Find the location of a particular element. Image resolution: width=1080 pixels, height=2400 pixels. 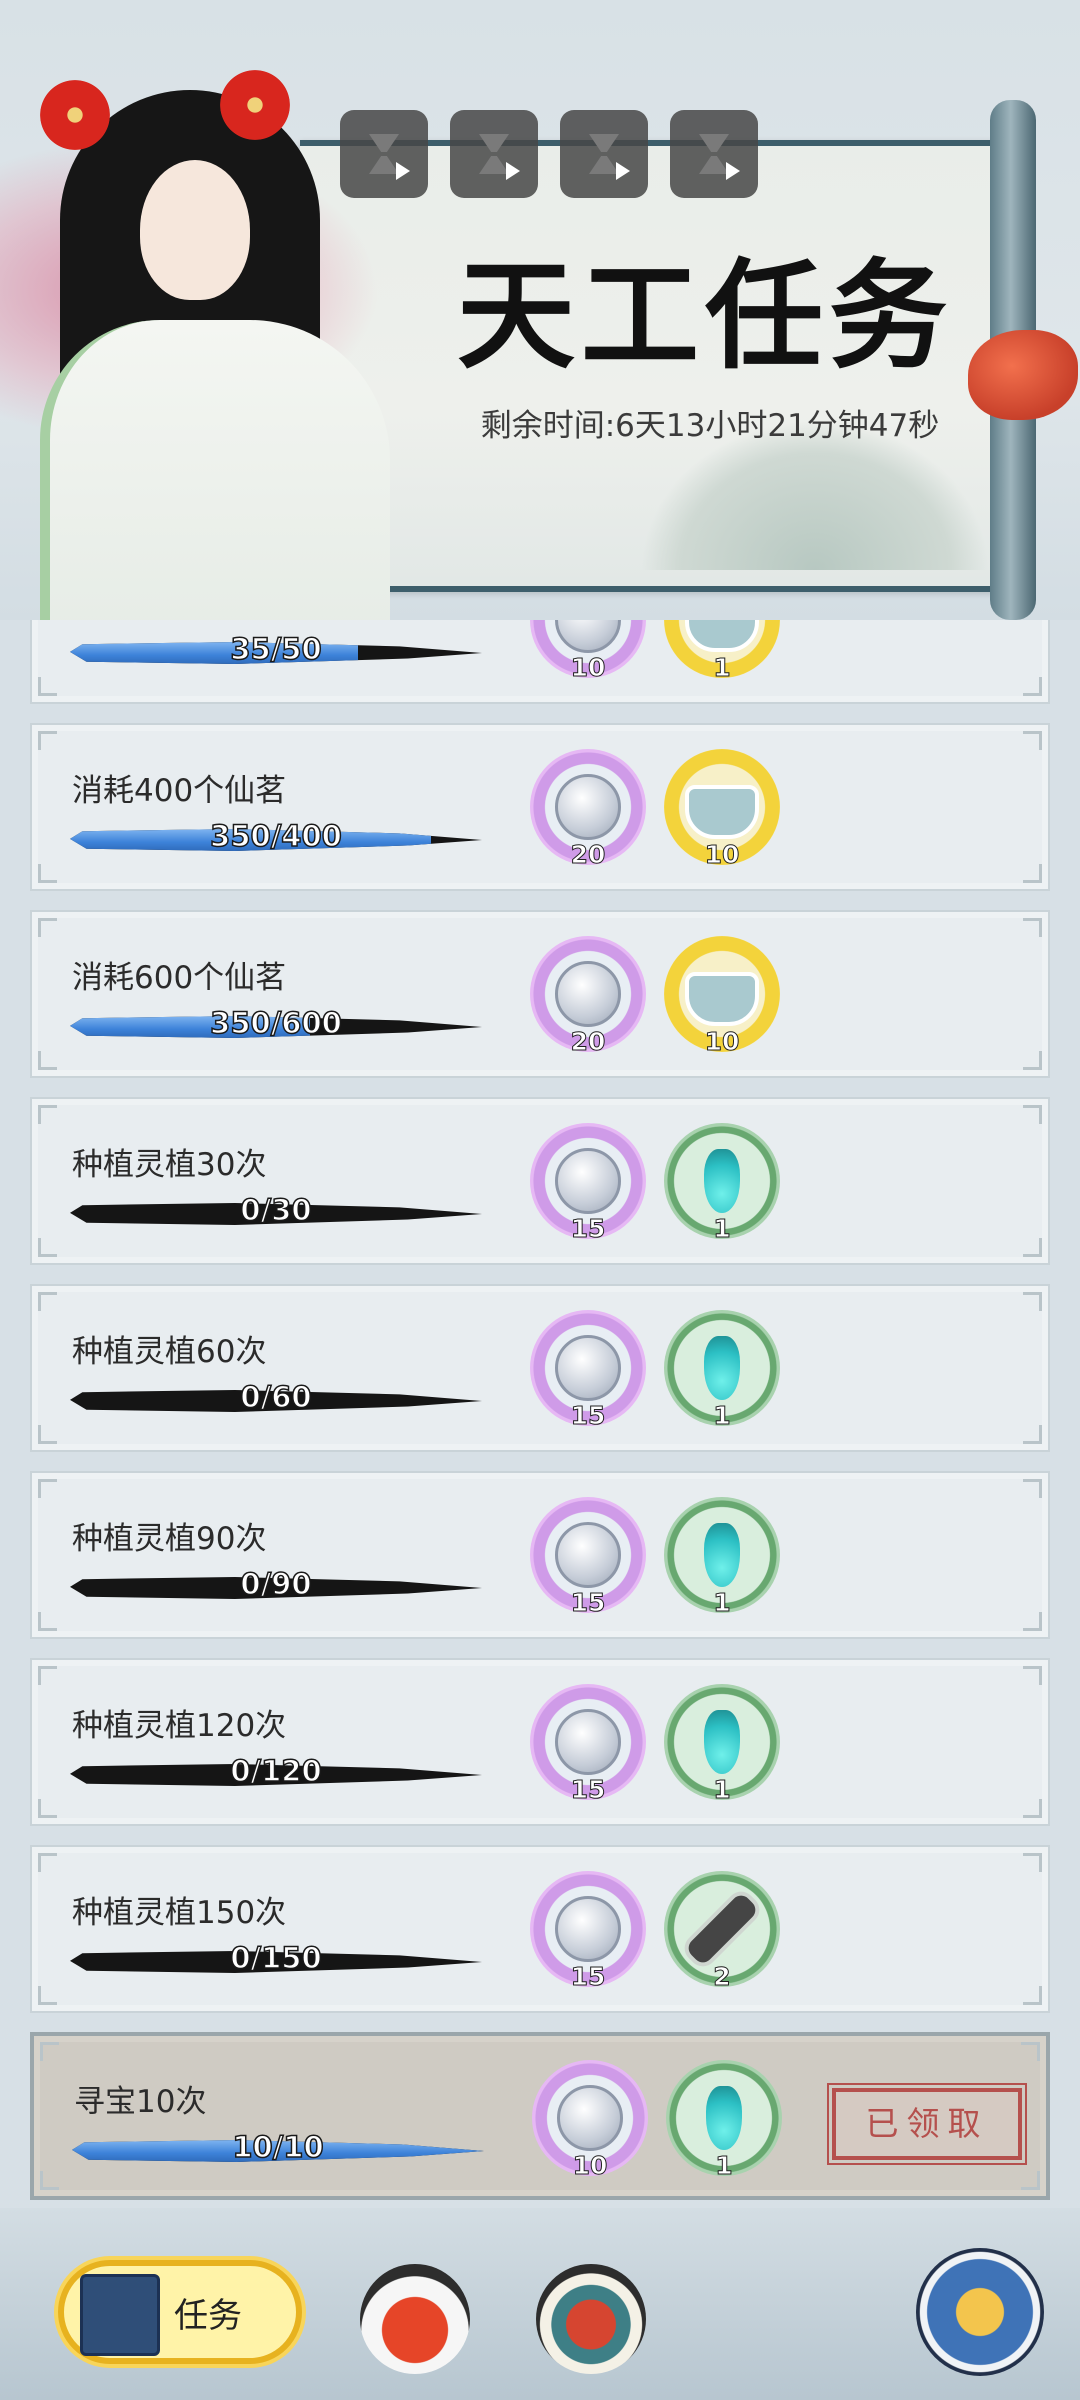

task-name: 种植灵植90次 is located at coordinates (169, 1539).